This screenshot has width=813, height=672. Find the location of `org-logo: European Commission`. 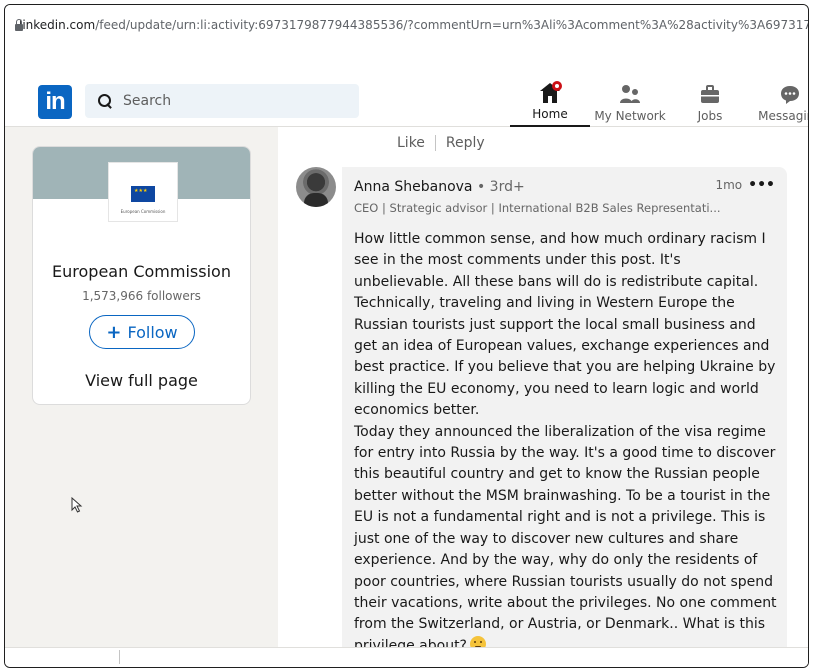

org-logo: European Commission is located at coordinates (143, 192).